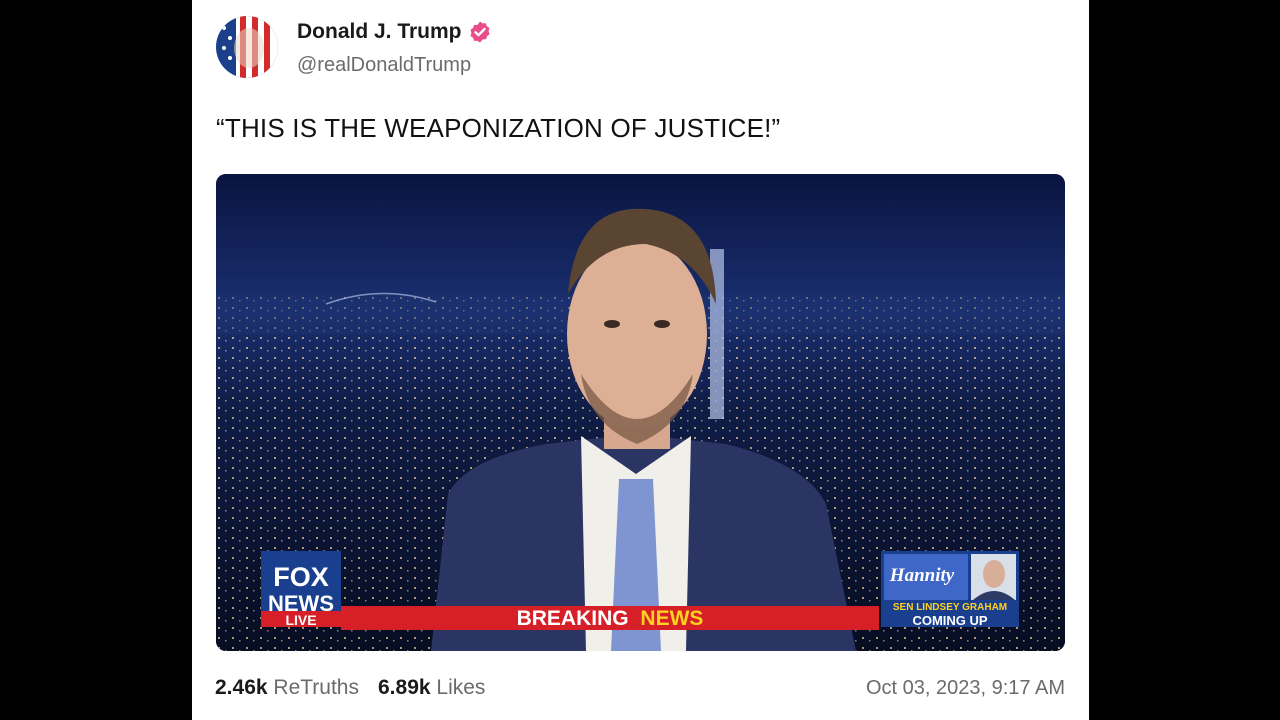 Image resolution: width=1280 pixels, height=720 pixels. I want to click on banner-word-news: NEWS, so click(671, 618).